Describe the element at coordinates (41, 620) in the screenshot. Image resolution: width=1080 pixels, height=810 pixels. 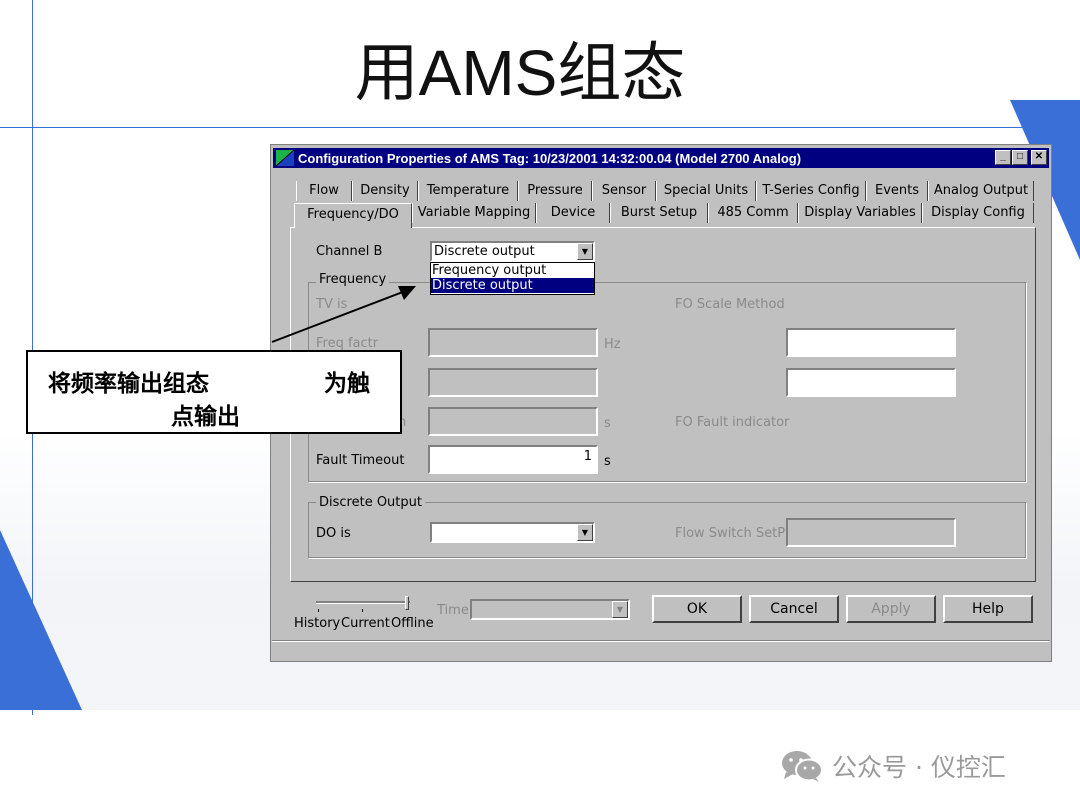
I see `slide-corner-triangle-left` at that location.